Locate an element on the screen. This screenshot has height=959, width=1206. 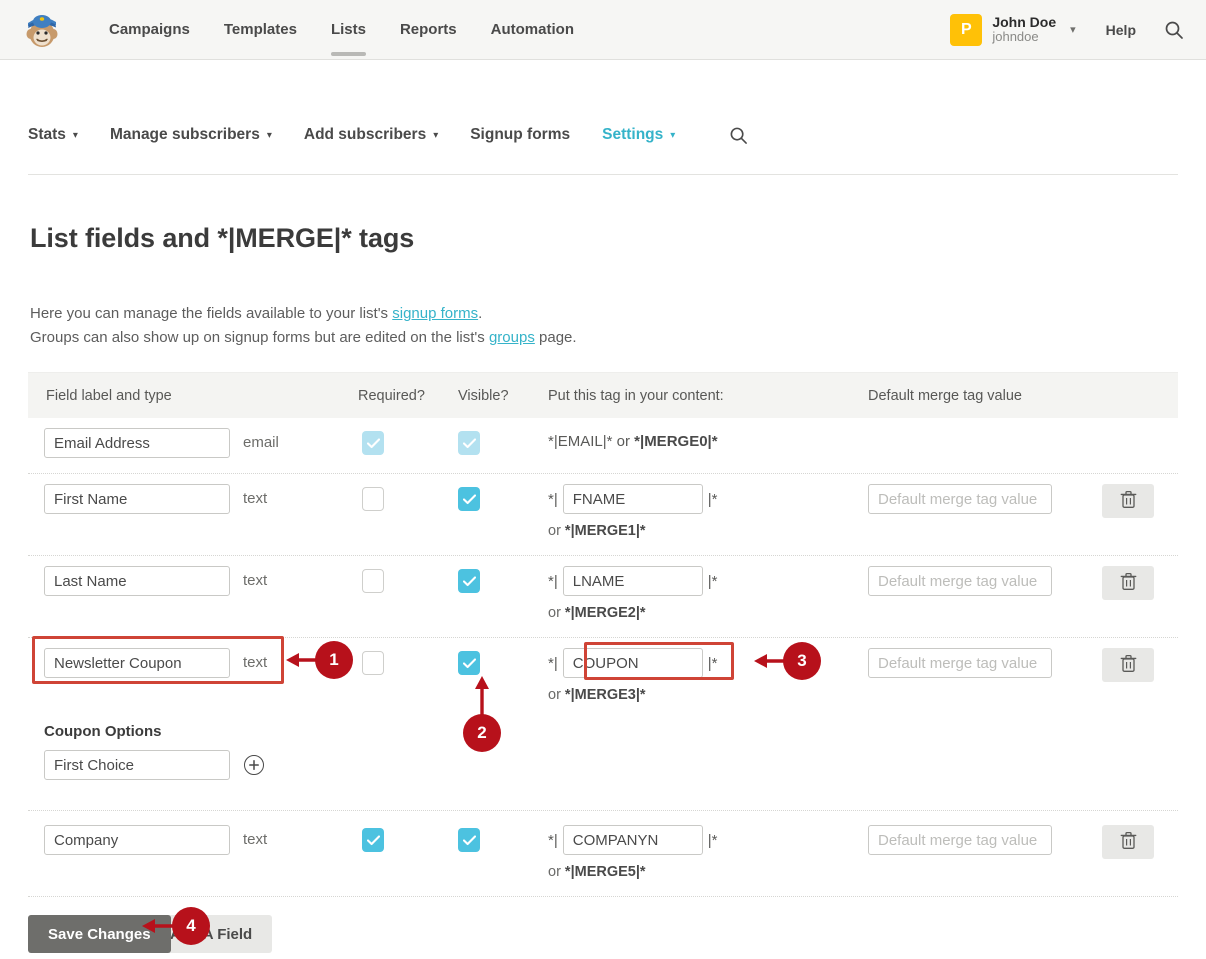
subnav-item-stats: Stats ▾ is located at coordinates (53, 135).